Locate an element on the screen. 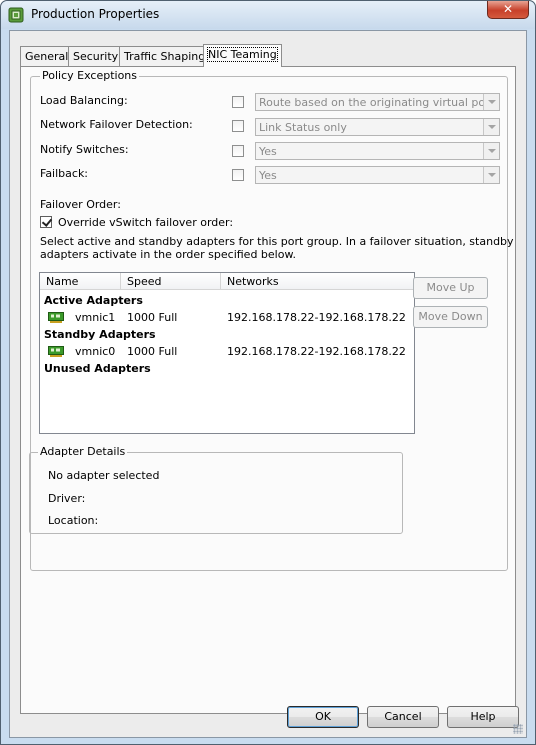 The width and height of the screenshot is (536, 745). failover-order-heading: Failover Order: is located at coordinates (80, 204).